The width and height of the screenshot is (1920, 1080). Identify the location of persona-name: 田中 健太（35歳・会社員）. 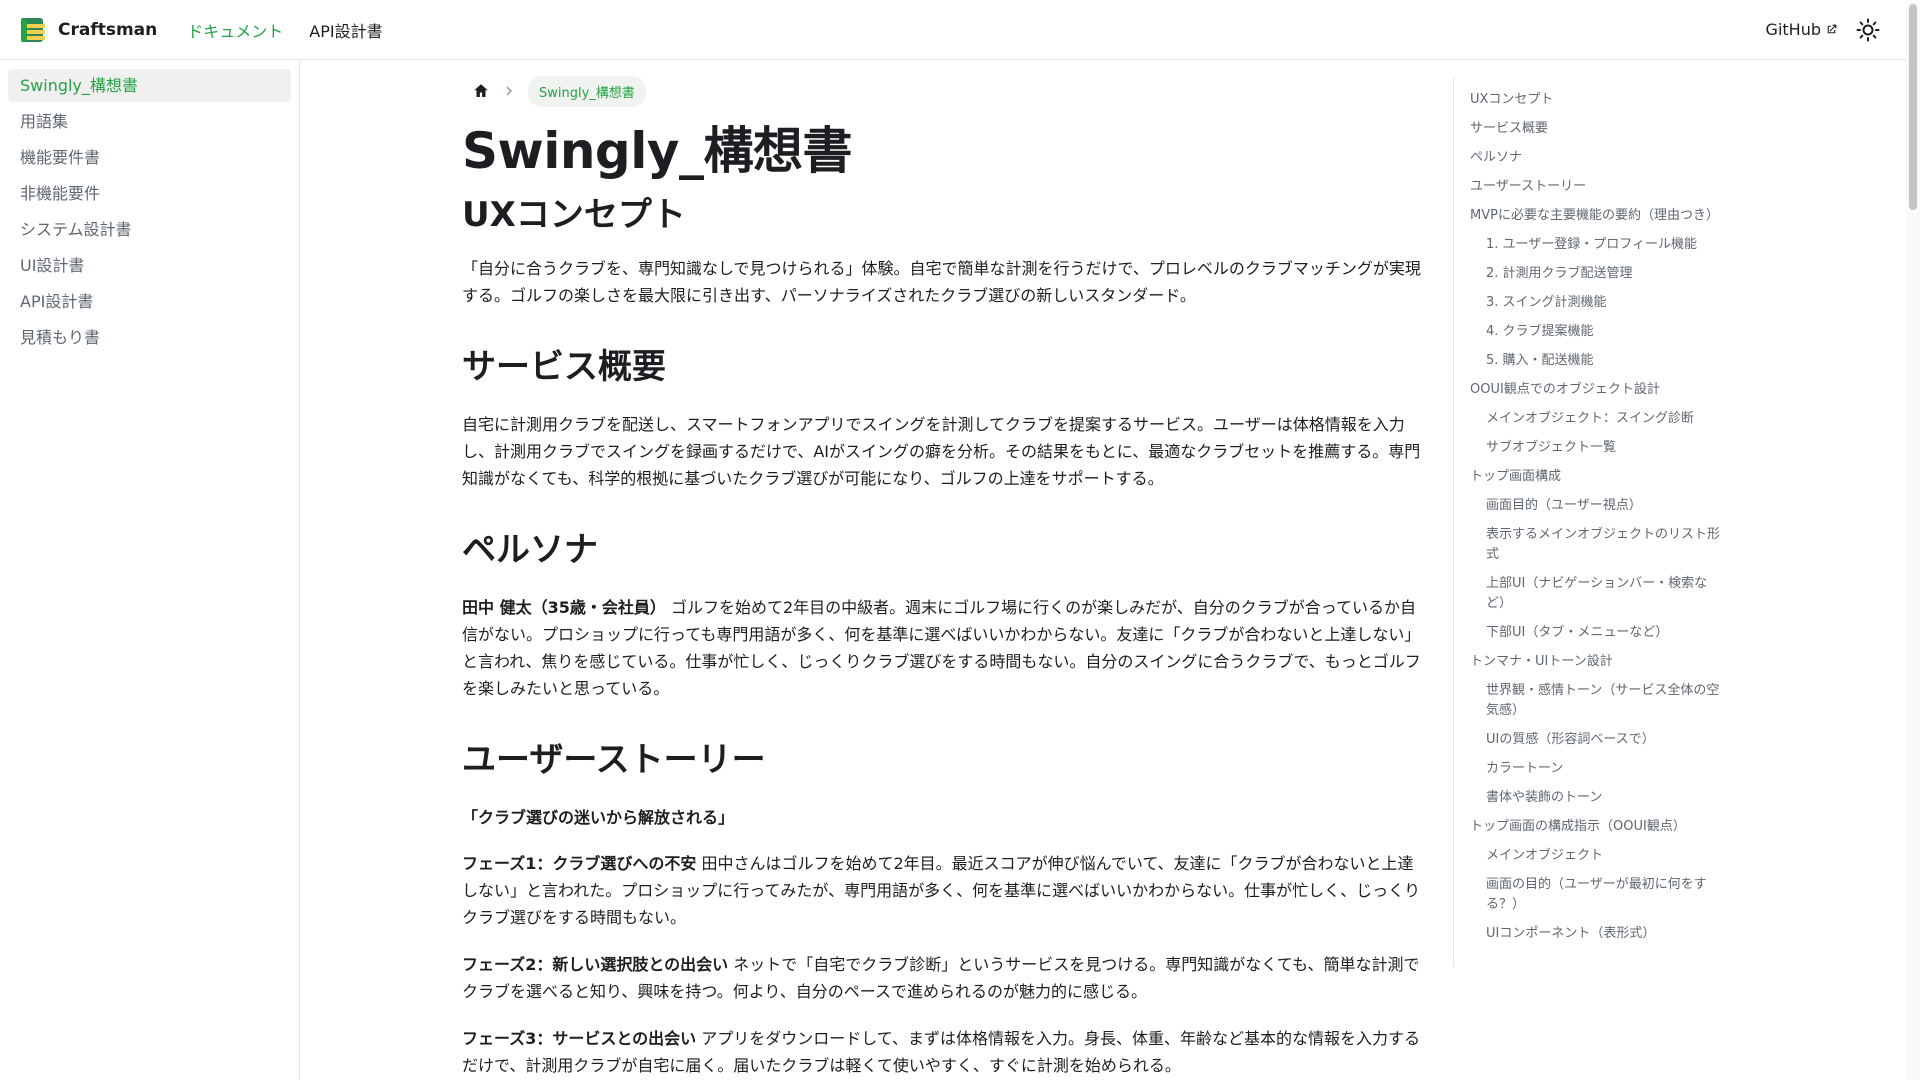
(564, 608).